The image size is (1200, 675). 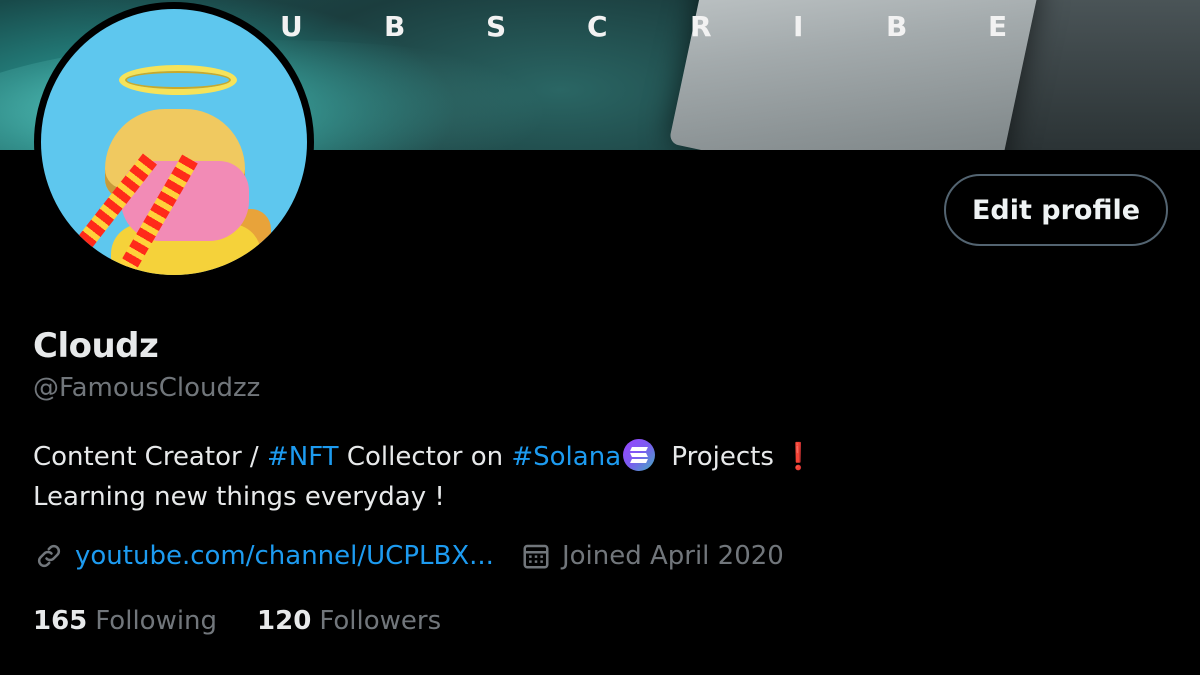 I want to click on following-link: 165 Following, so click(x=125, y=621).